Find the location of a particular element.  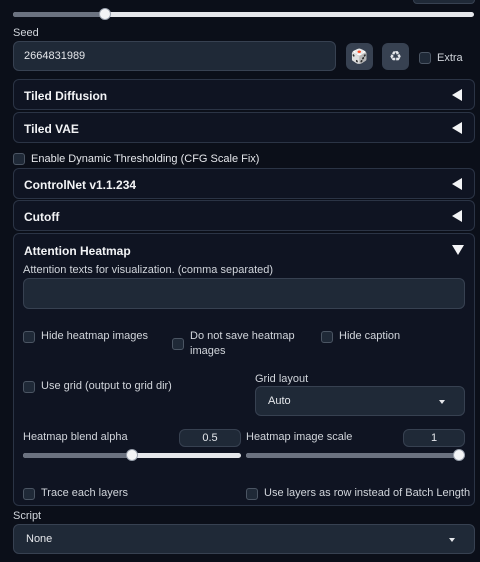

recycle-icon: ♻ is located at coordinates (395, 56).